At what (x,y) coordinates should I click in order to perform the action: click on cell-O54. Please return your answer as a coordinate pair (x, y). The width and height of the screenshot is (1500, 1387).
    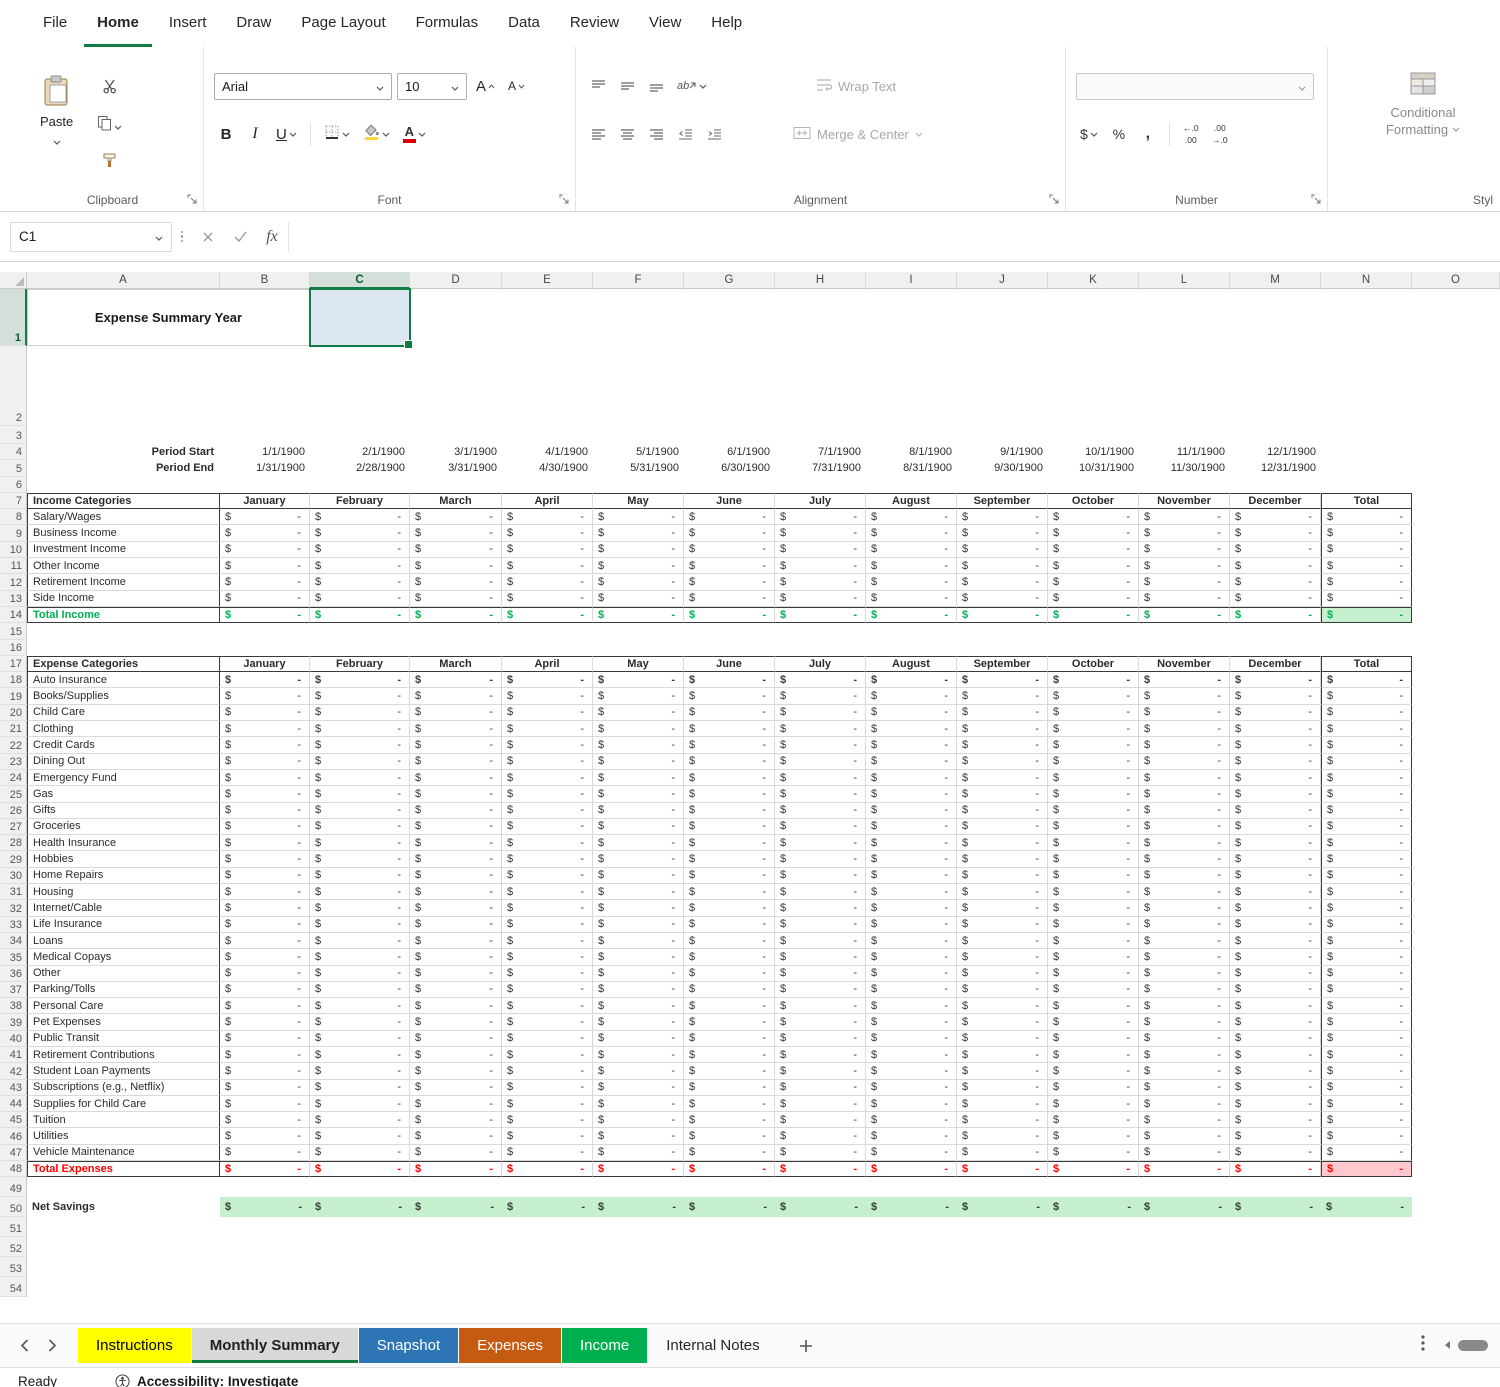
    Looking at the image, I should click on (1456, 1287).